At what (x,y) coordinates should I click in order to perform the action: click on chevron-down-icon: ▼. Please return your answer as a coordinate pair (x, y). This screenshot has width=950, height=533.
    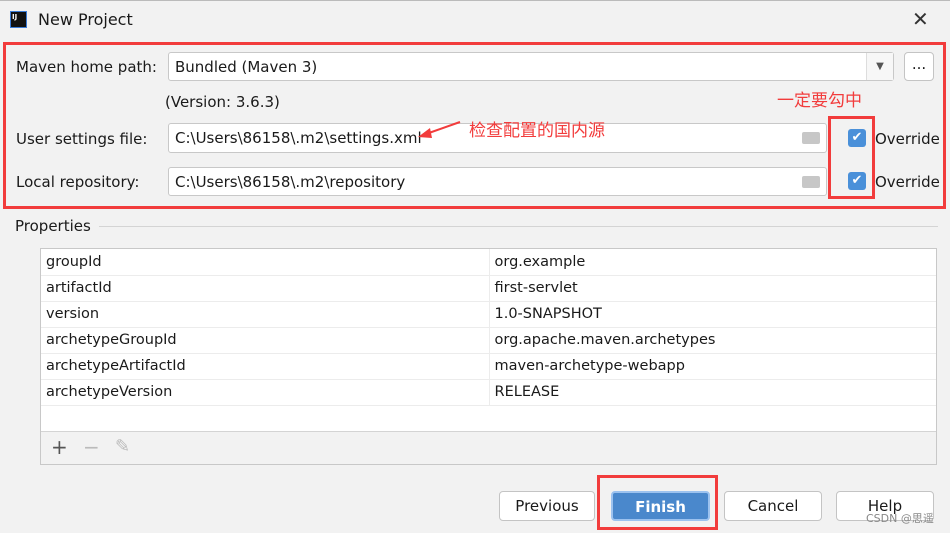
    Looking at the image, I should click on (879, 66).